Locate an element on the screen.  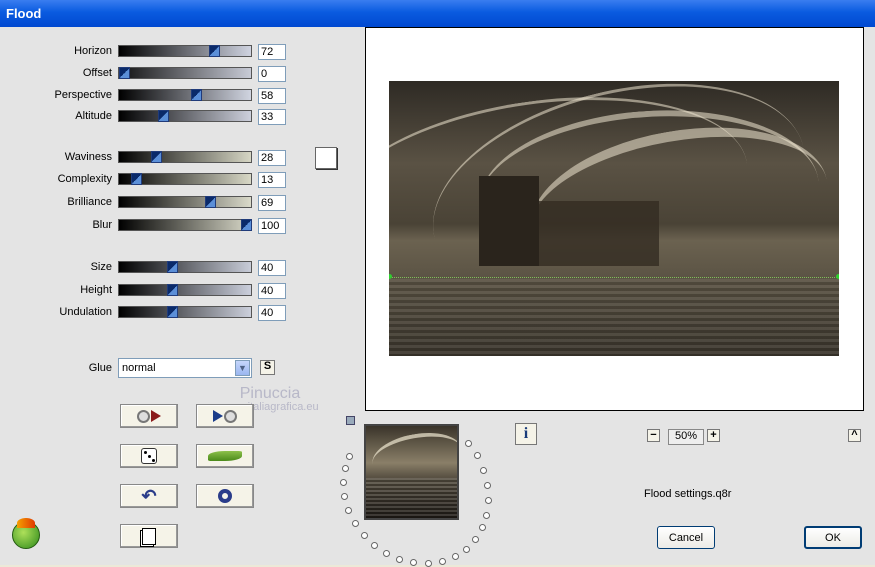
slider-row-horizon: Horizon 72 is located at coordinates (145, 52).